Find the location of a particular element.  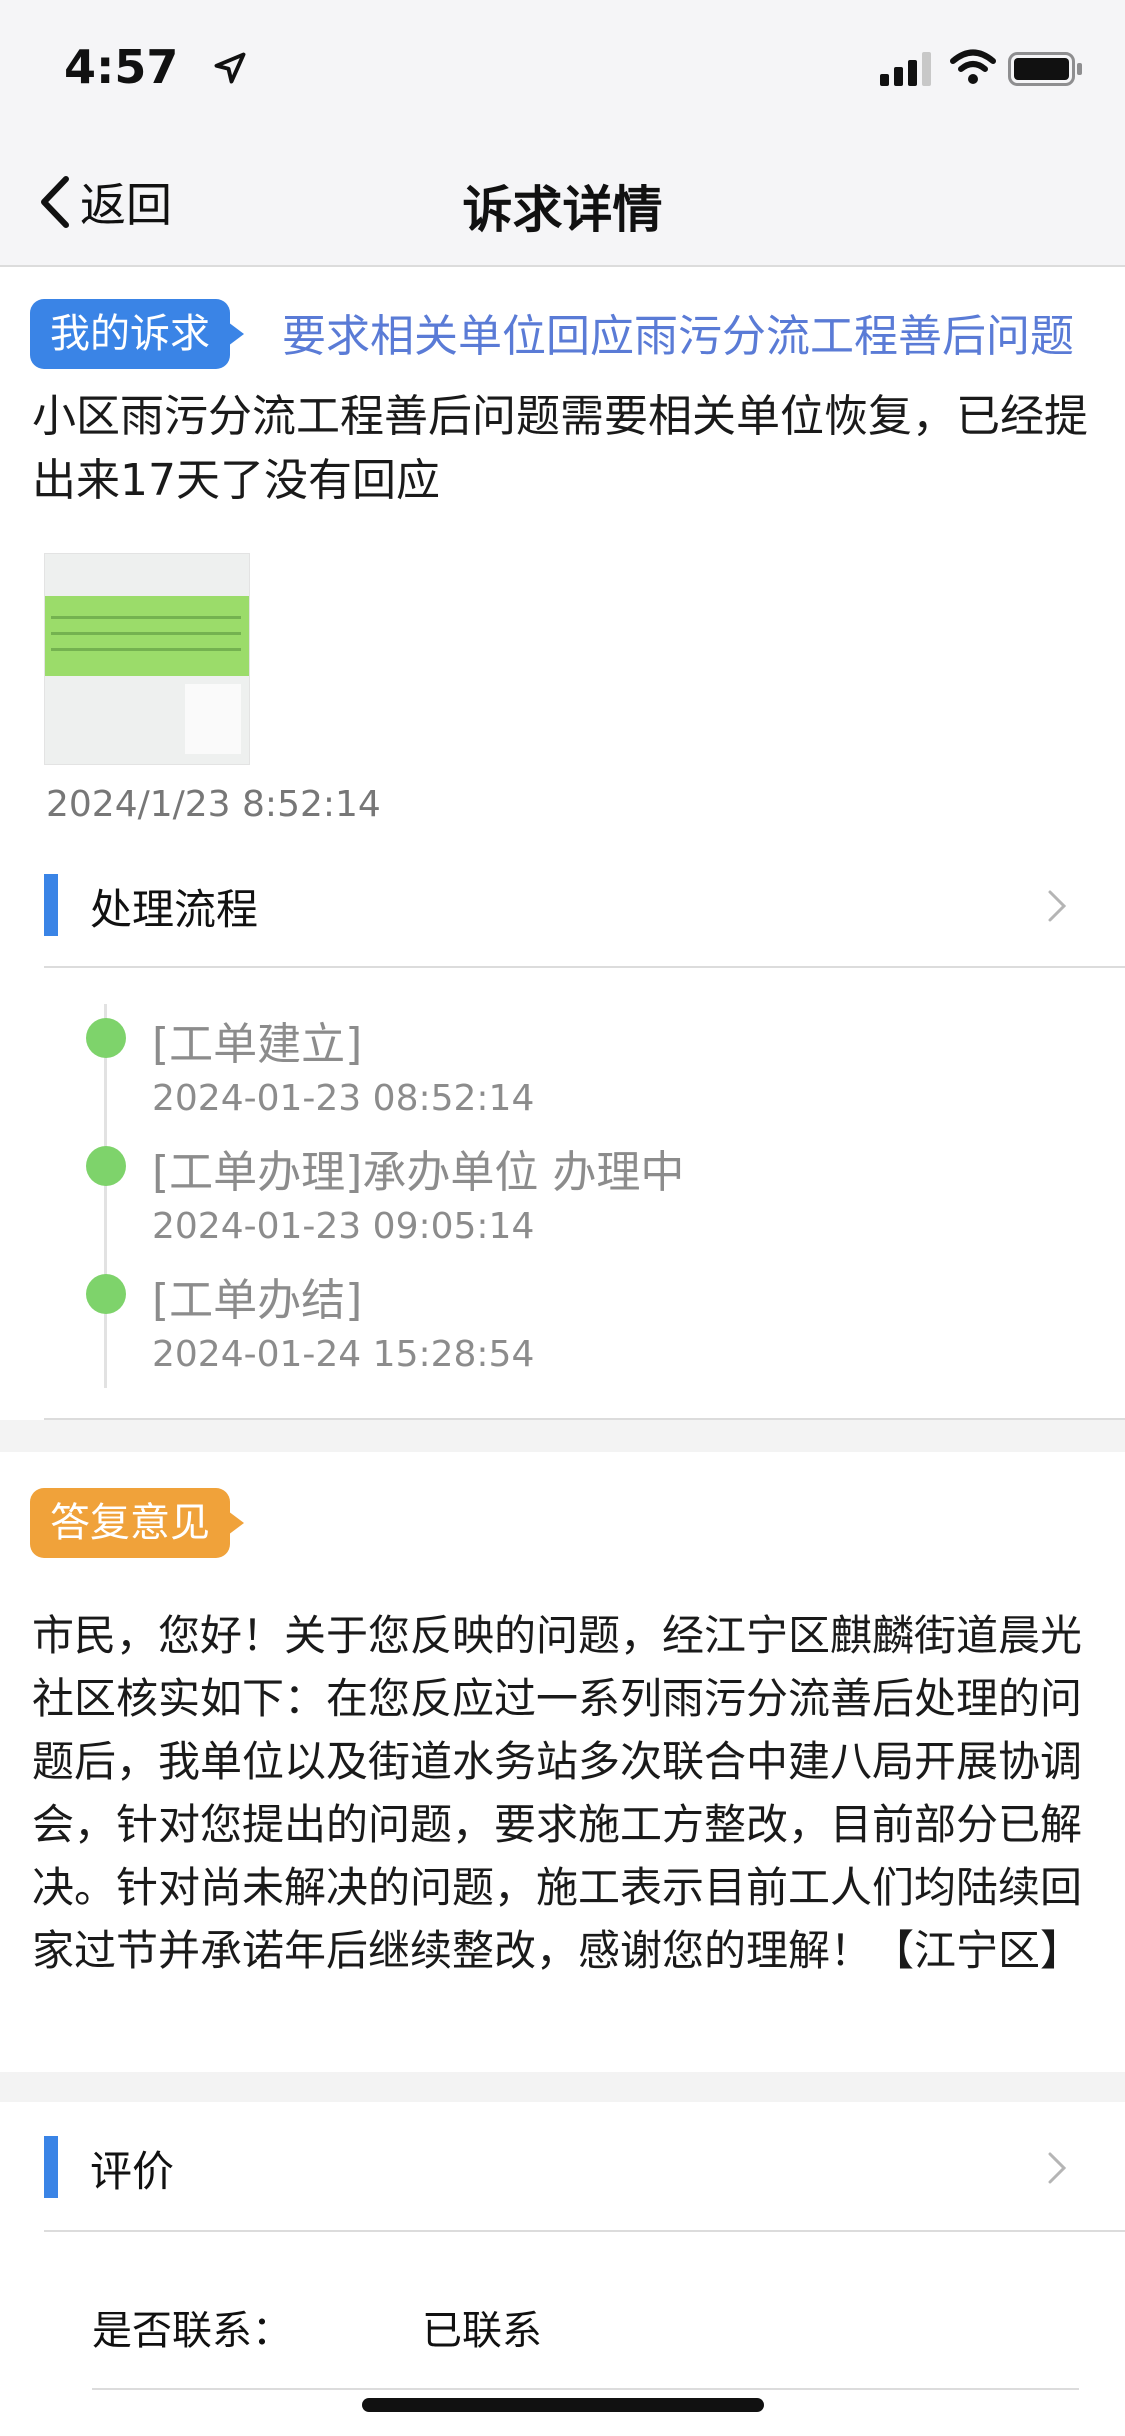

attachment-thumbnail is located at coordinates (147, 659).